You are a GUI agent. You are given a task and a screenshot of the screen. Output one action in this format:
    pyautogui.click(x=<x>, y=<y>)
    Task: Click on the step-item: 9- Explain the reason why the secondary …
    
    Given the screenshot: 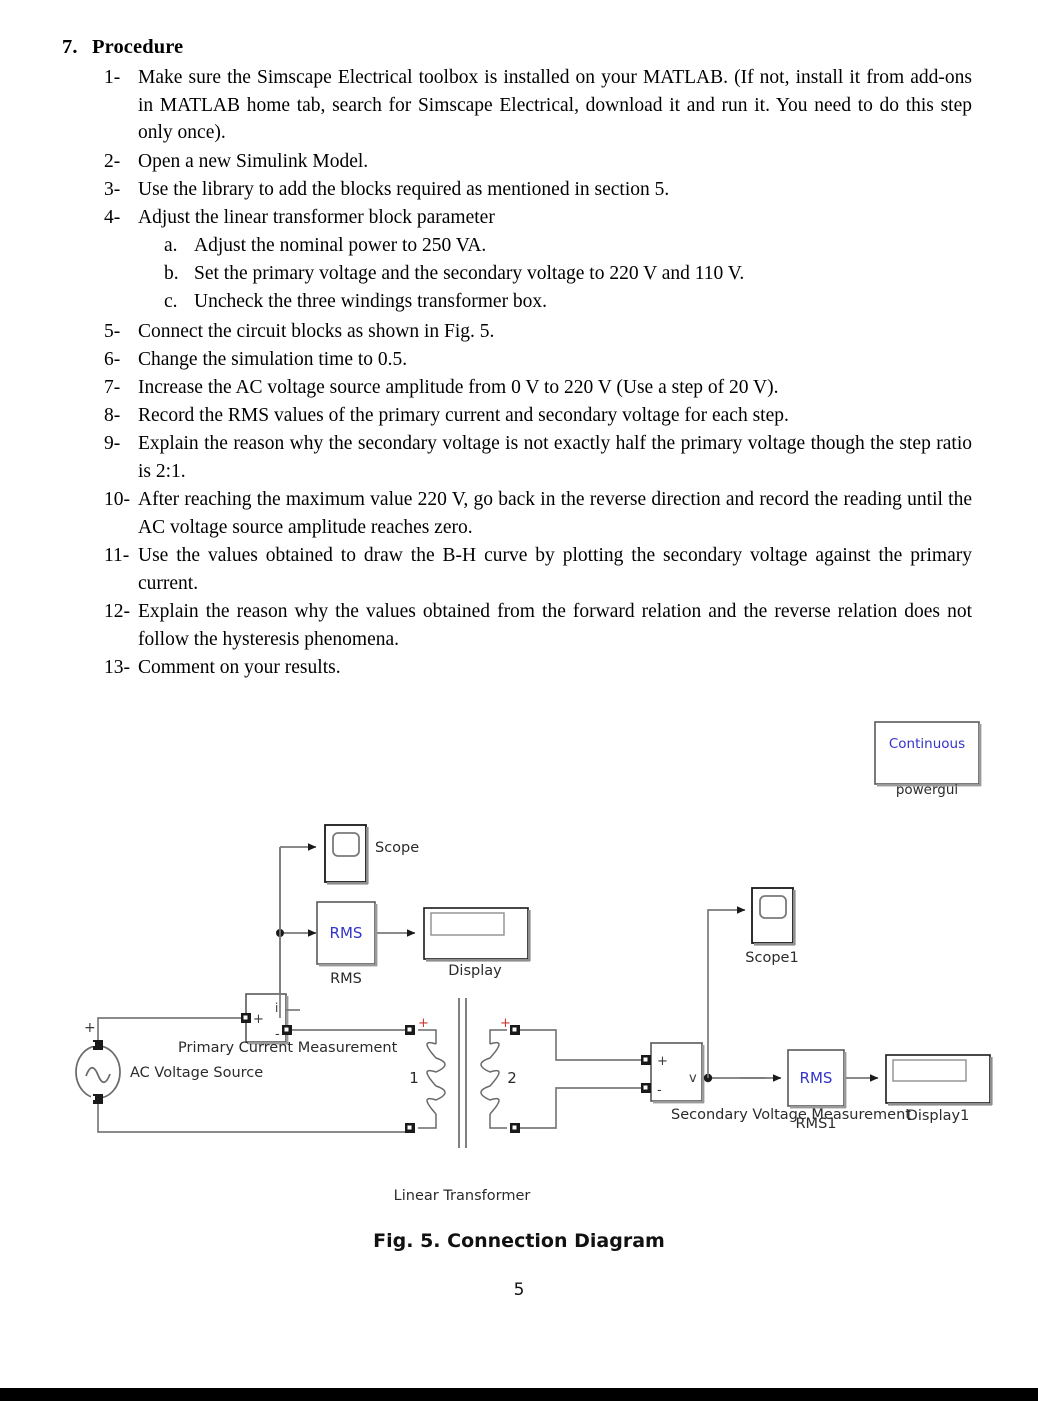 What is the action you would take?
    pyautogui.click(x=538, y=457)
    